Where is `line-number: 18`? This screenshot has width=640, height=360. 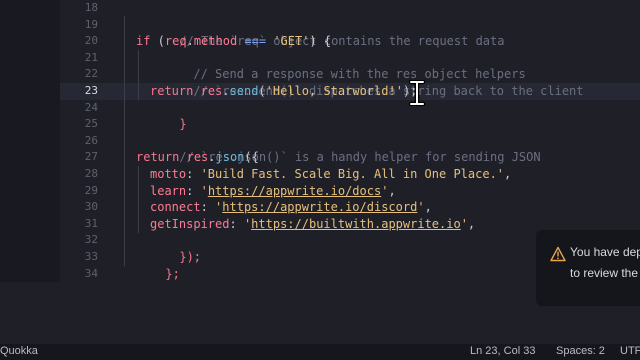 line-number: 18 is located at coordinates (91, 7).